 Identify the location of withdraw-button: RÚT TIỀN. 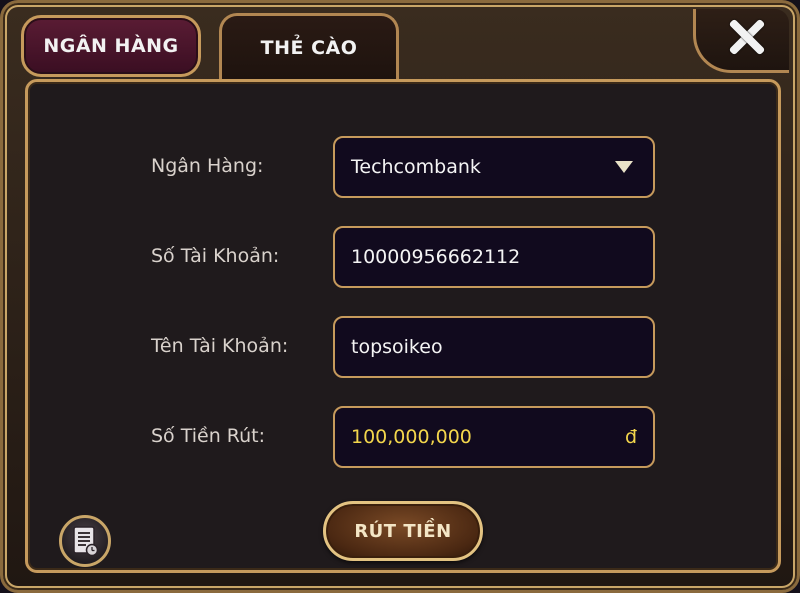
(403, 531).